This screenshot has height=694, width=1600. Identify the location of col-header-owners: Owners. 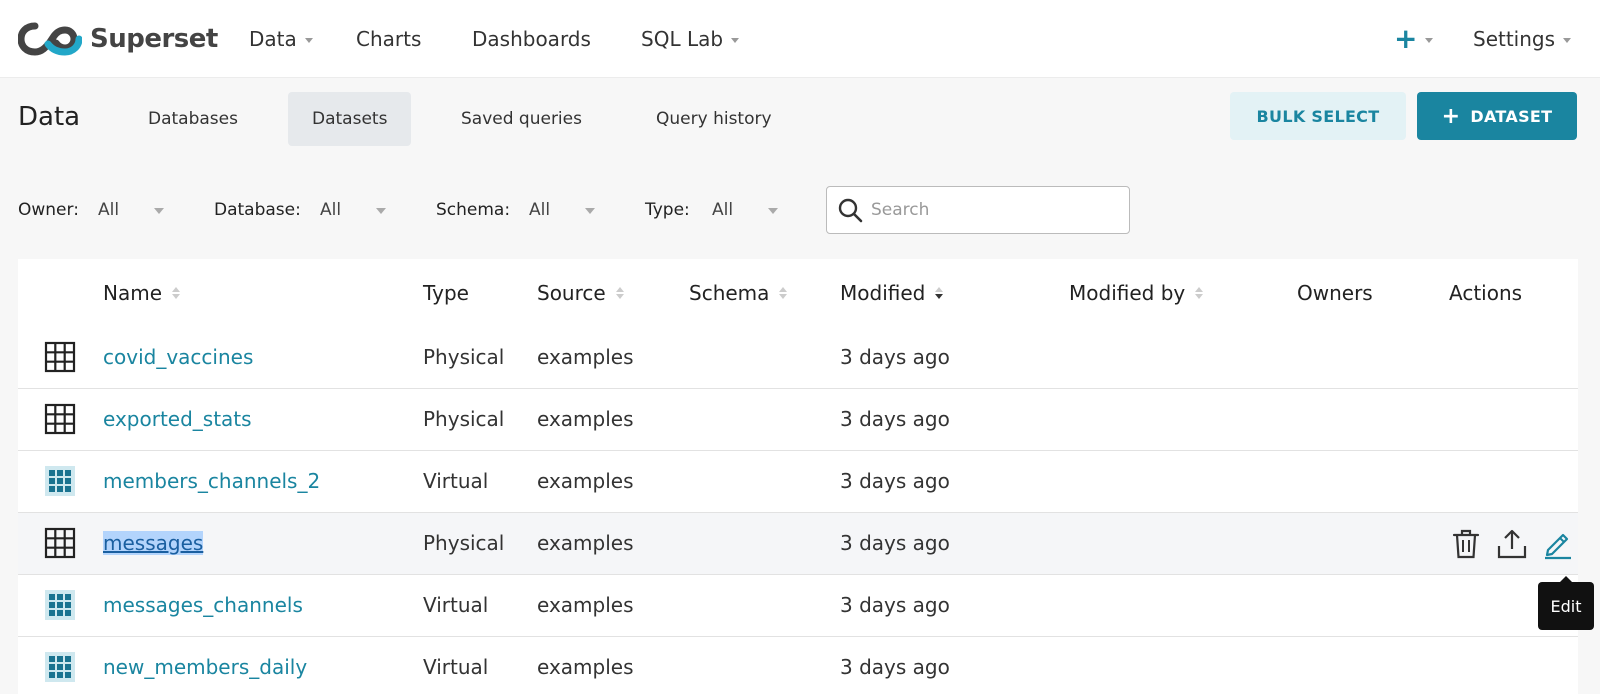
(1335, 293).